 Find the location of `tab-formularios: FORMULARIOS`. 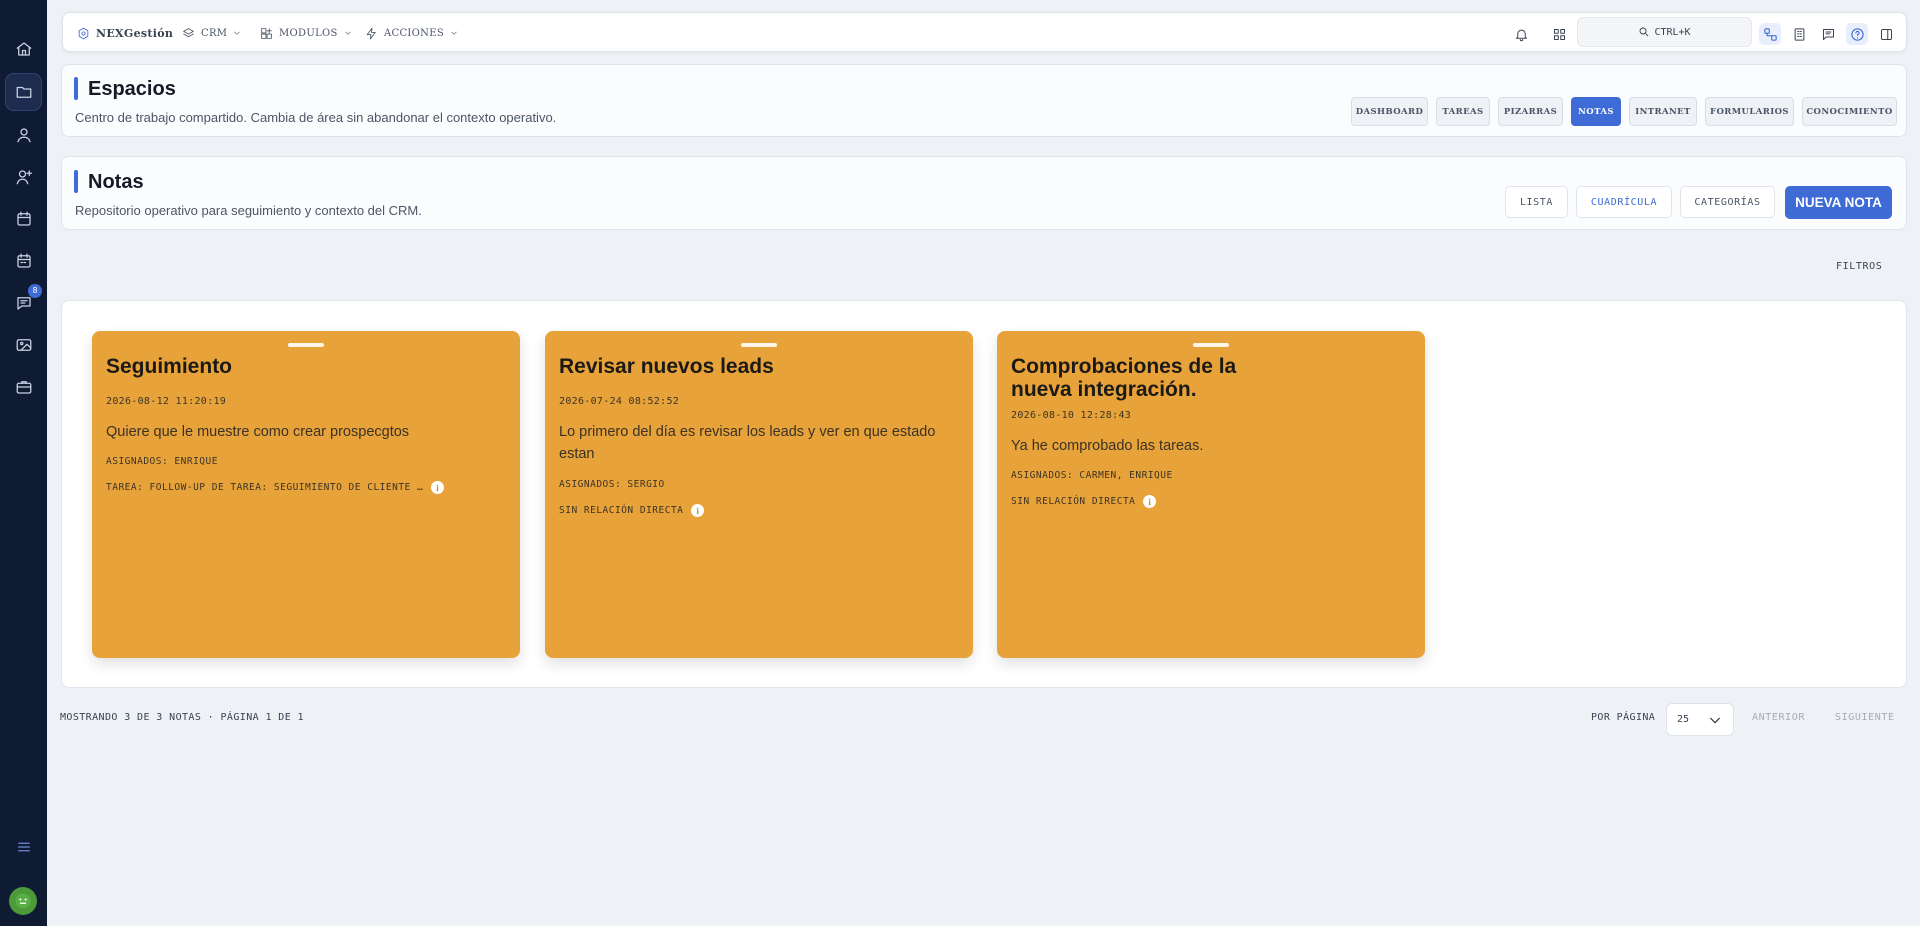

tab-formularios: FORMULARIOS is located at coordinates (1749, 111).